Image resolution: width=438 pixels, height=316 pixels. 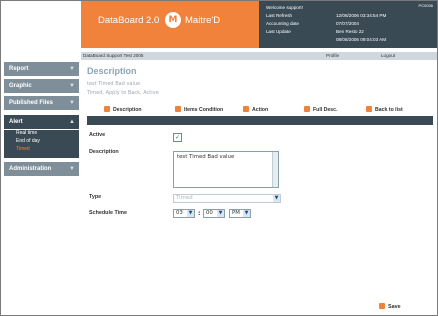 I want to click on brand-banner: DataBoard 2.0 M Maitre'D, so click(x=170, y=24).